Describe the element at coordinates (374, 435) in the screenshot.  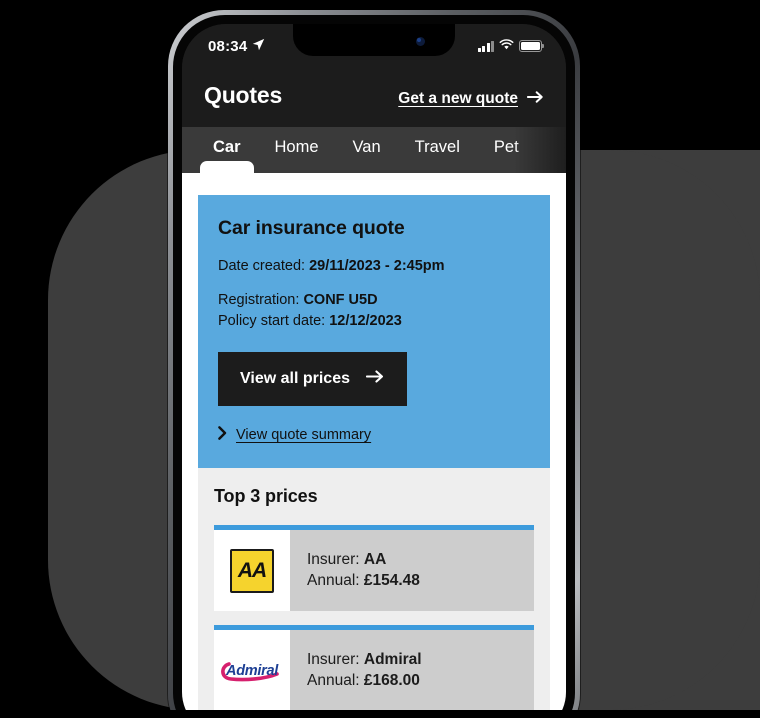
I see `view-quote-summary-link: View quote summary` at that location.